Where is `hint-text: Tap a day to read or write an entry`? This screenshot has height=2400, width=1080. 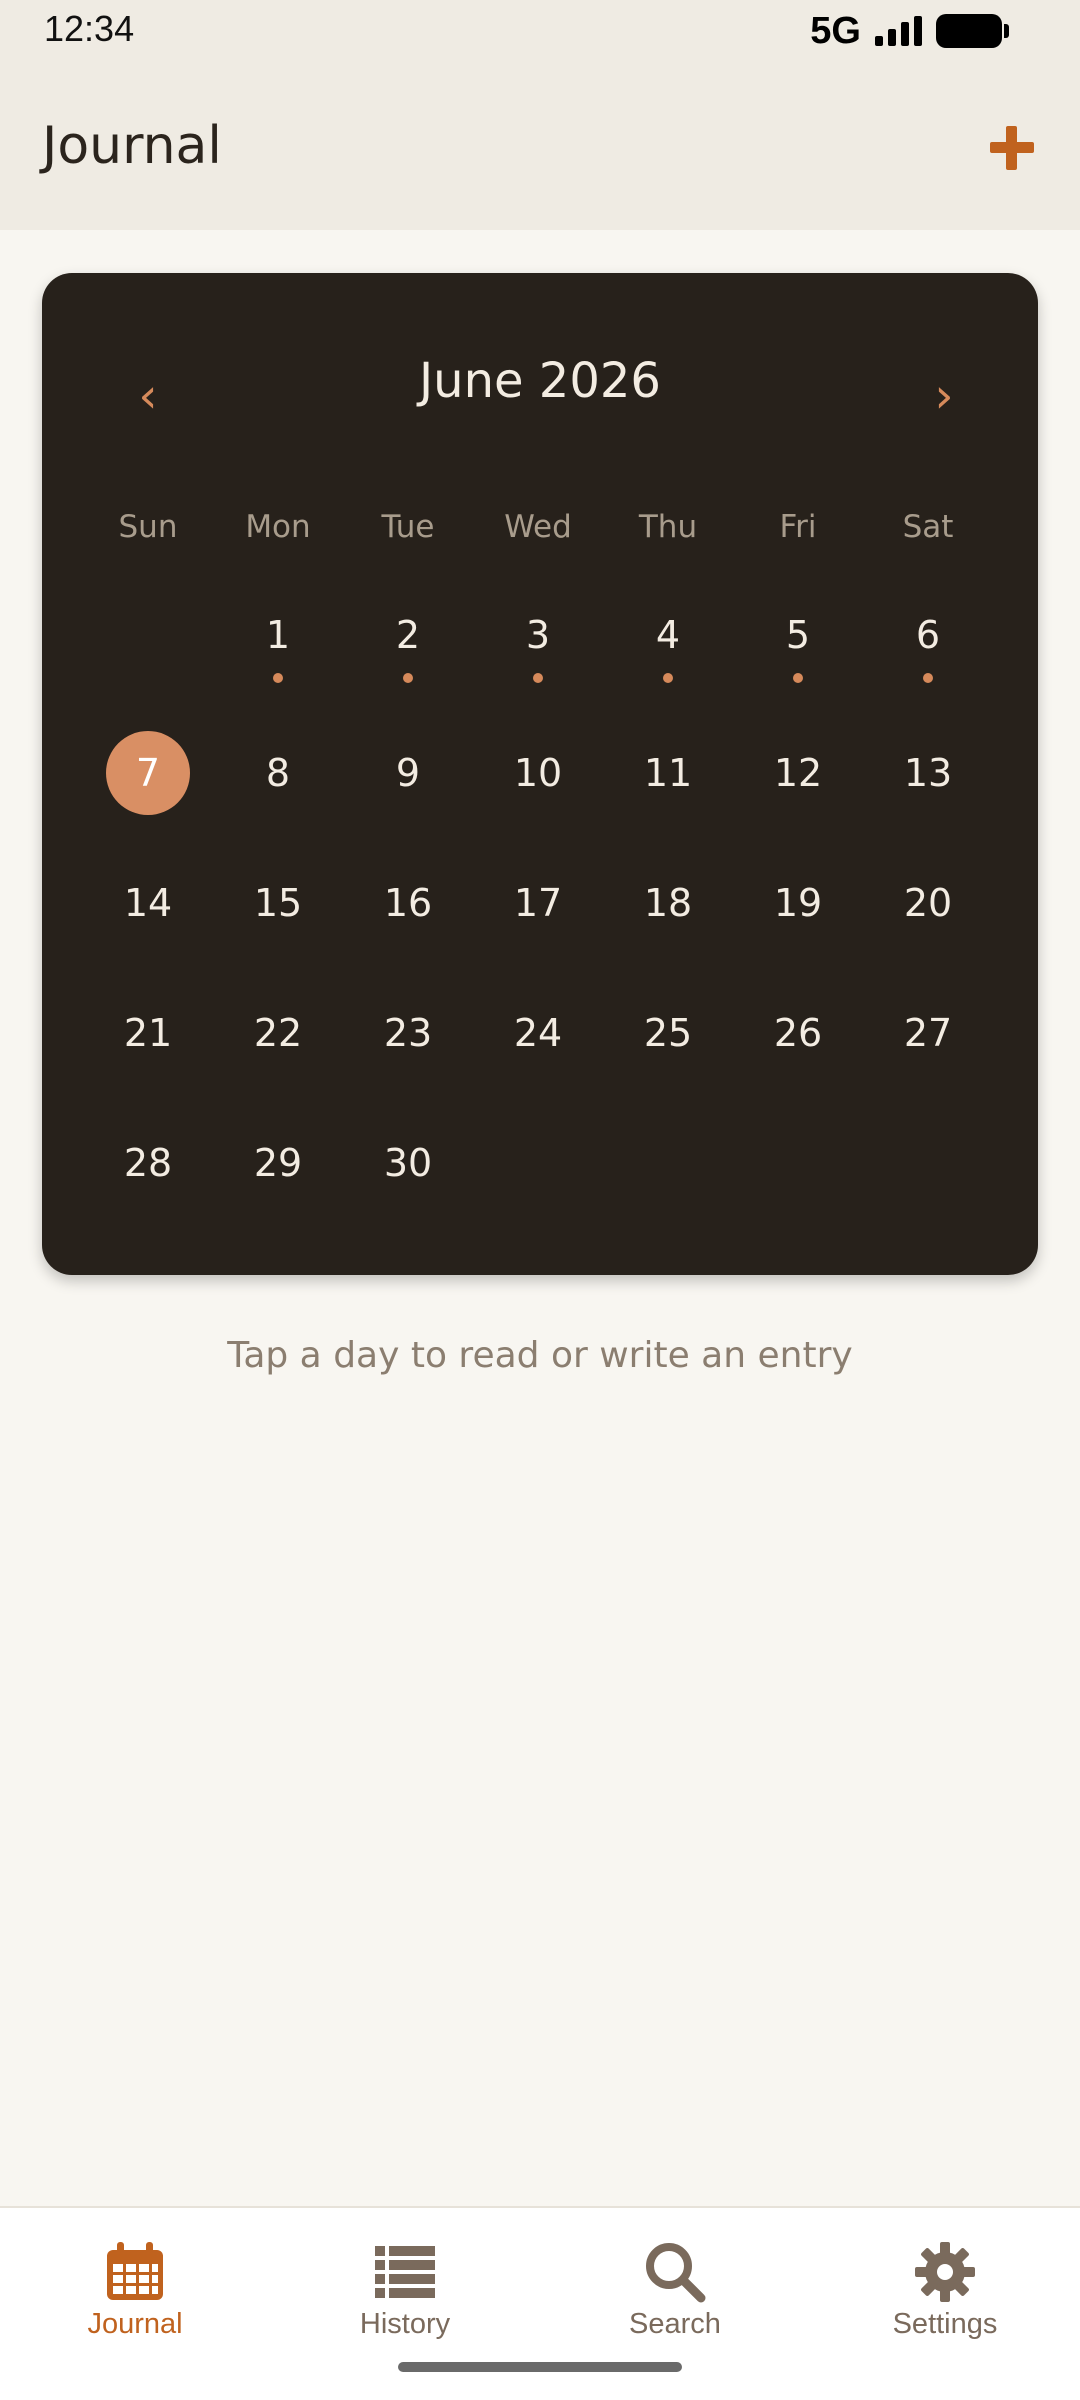 hint-text: Tap a day to read or write an entry is located at coordinates (540, 1355).